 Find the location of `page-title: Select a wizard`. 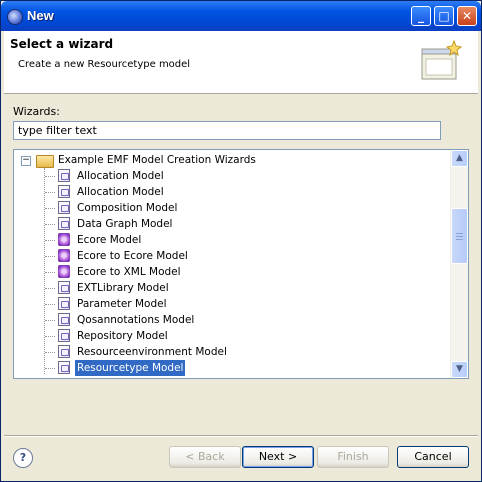

page-title: Select a wizard is located at coordinates (62, 44).